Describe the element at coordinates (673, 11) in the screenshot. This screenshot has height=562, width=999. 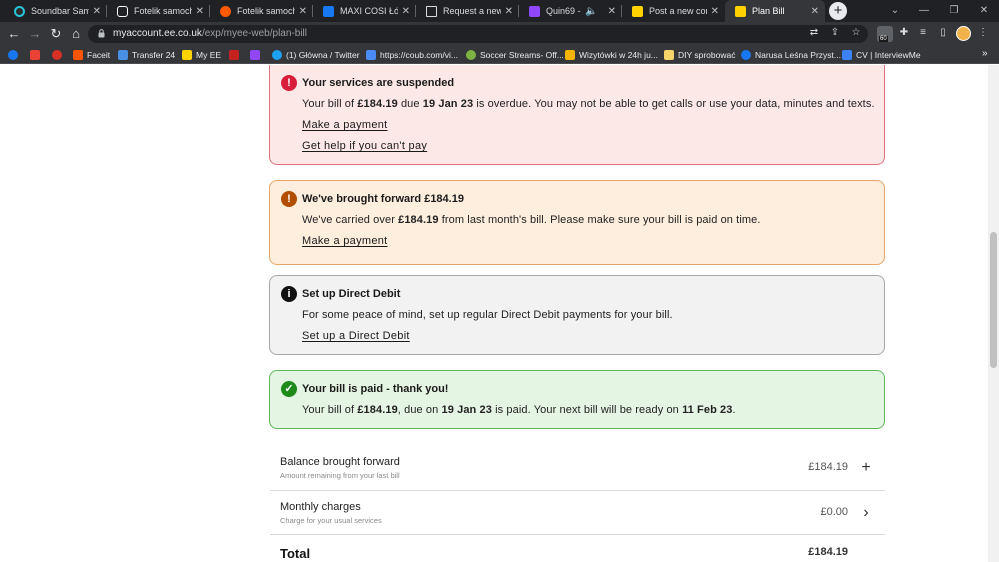
I see `tab-post-comment: Post a new comm ✕` at that location.